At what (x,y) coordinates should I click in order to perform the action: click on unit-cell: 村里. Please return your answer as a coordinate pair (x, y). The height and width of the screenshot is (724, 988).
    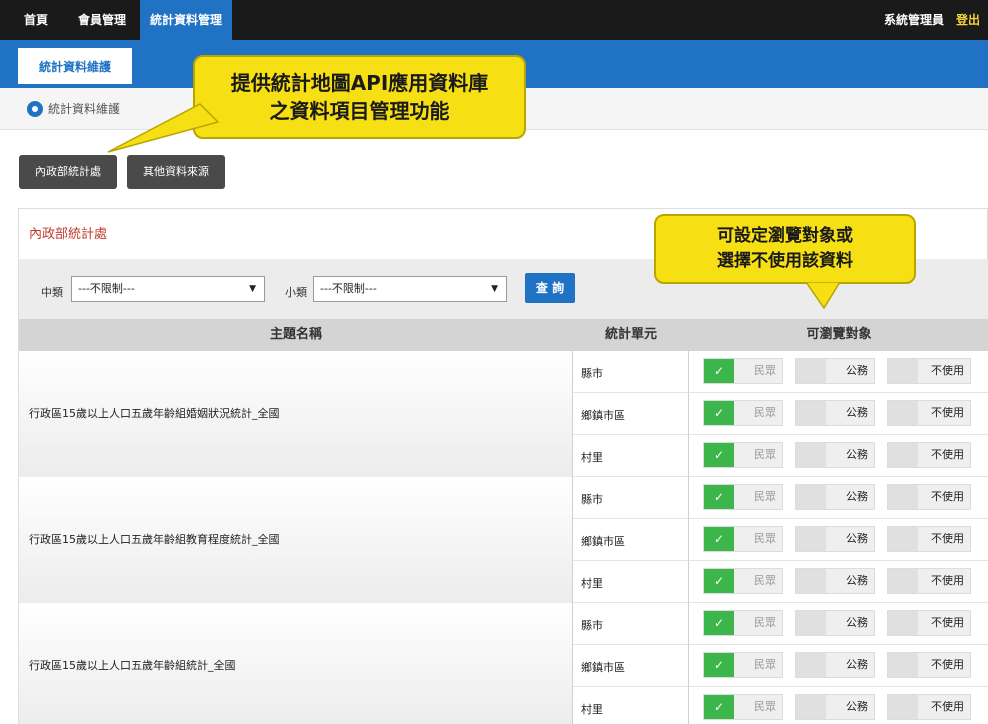
    Looking at the image, I should click on (631, 456).